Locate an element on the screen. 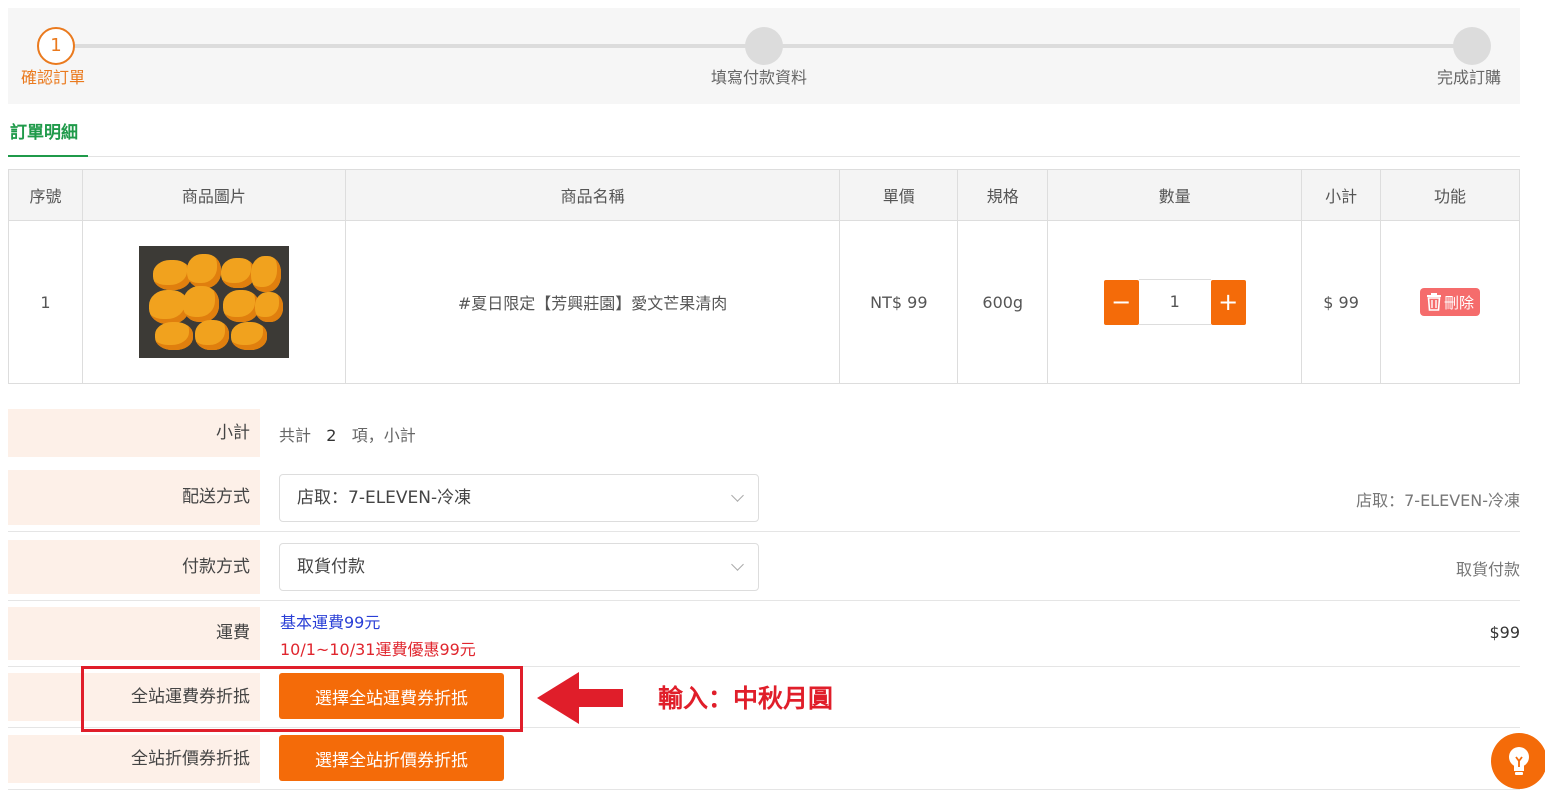 The image size is (1545, 793). shipping-method-row: 配送方式 店取：7-ELEVEN-冷凍 店取：7-ELEVEN-冷凍 is located at coordinates (764, 501).